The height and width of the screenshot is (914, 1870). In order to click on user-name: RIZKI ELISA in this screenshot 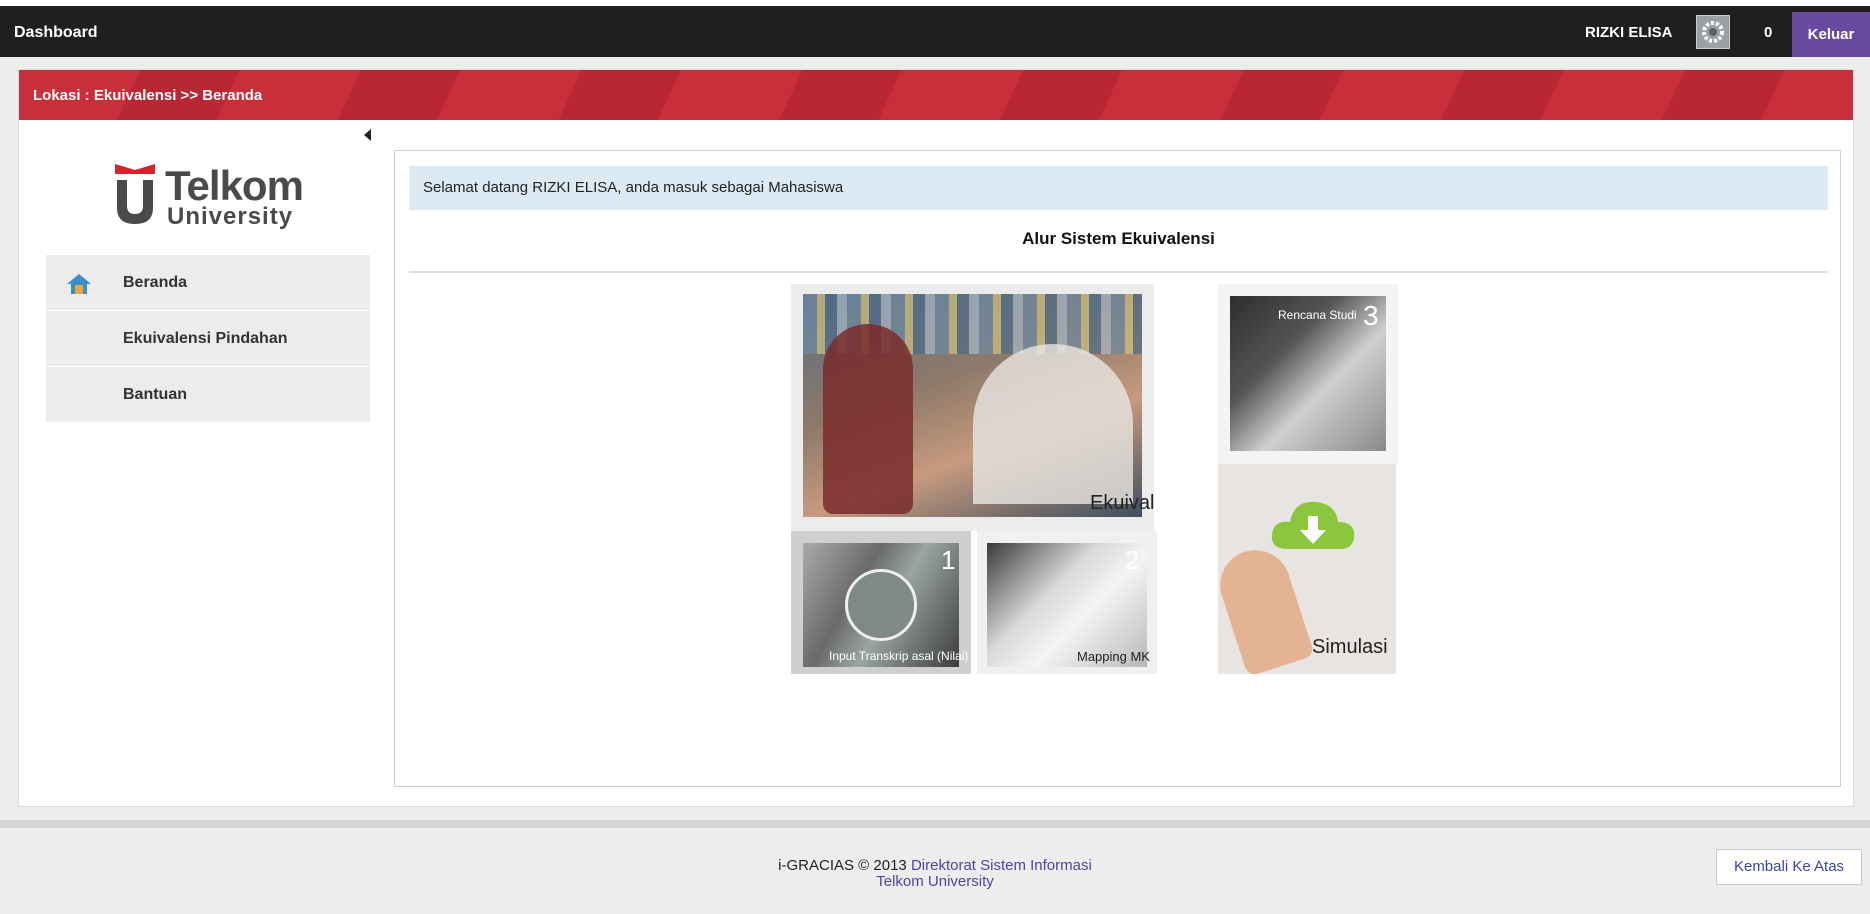, I will do `click(1629, 32)`.